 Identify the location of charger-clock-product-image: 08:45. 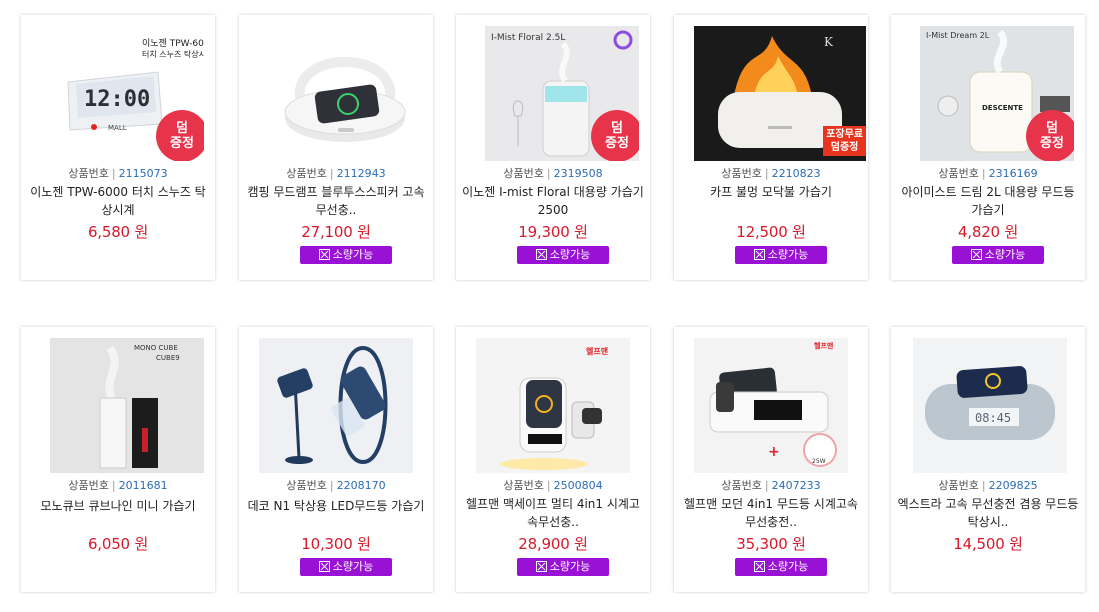
(990, 405).